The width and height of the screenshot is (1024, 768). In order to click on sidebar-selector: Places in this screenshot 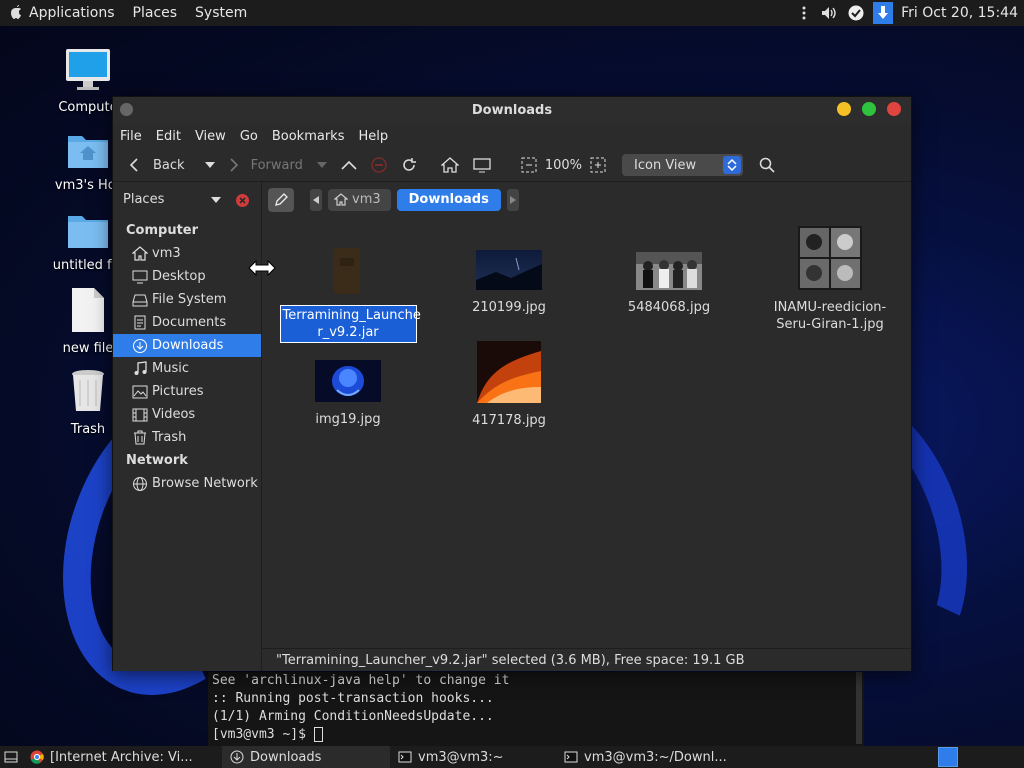, I will do `click(187, 199)`.